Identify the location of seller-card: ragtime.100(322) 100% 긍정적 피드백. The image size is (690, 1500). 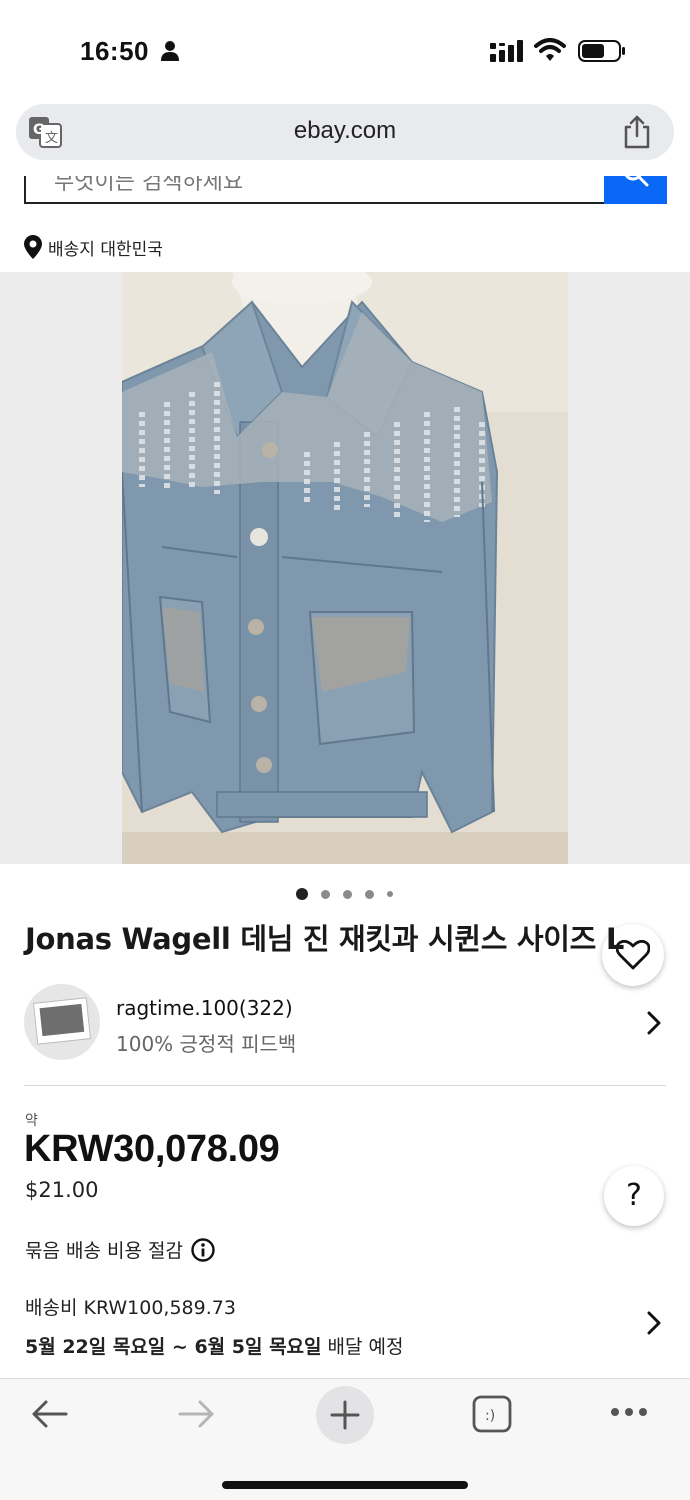
(345, 1024).